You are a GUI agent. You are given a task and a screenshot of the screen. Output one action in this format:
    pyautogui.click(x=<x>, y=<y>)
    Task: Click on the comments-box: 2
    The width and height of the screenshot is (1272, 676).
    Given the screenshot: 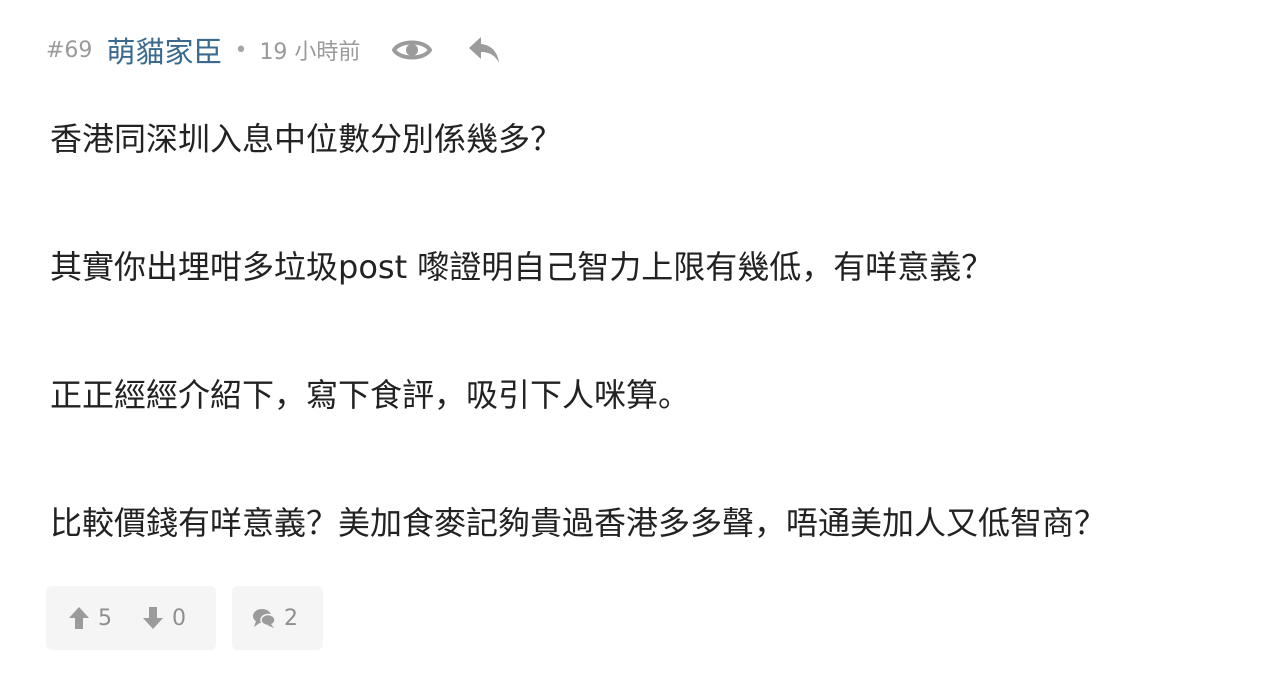 What is the action you would take?
    pyautogui.click(x=277, y=618)
    